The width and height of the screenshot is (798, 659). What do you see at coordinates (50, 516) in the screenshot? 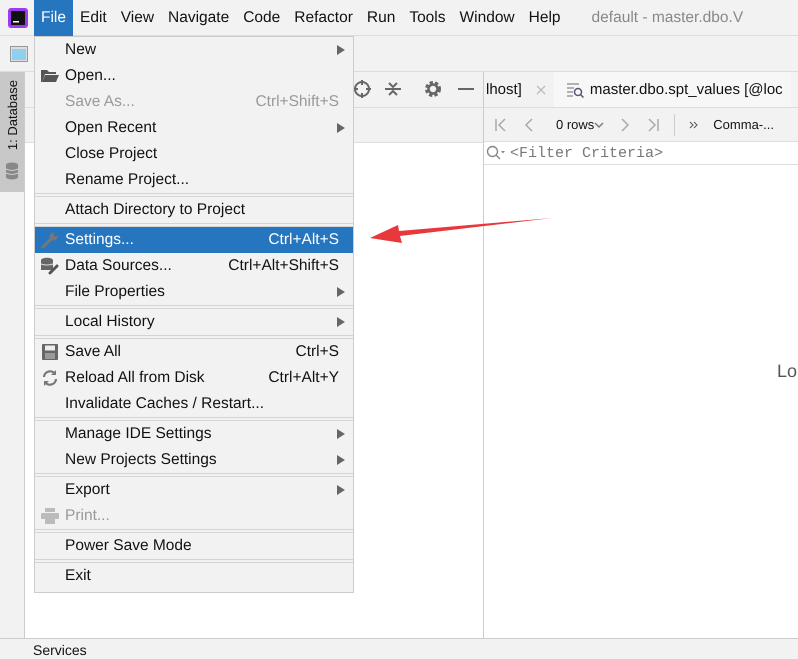
I see `printer-icon` at bounding box center [50, 516].